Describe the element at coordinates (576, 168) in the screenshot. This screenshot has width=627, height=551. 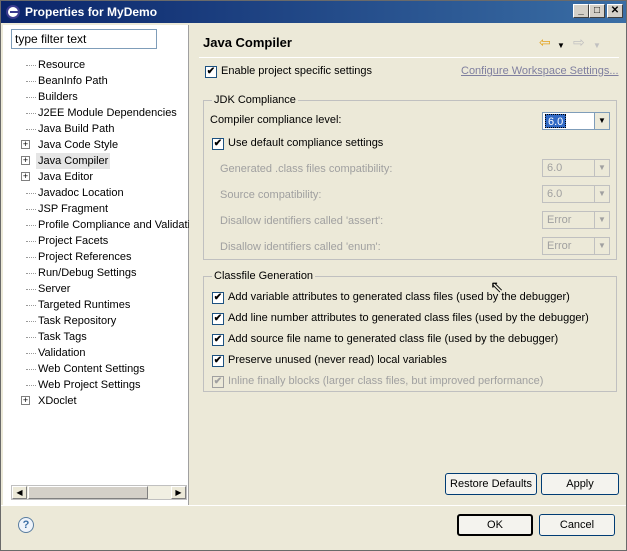
I see `generated-compat-select: 6.0 ▼` at that location.